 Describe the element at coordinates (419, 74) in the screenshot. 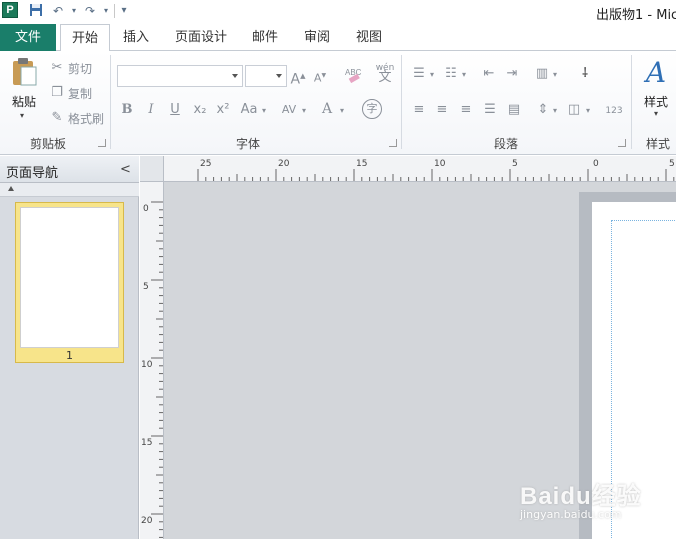

I see `bullets-icon: ☰` at that location.